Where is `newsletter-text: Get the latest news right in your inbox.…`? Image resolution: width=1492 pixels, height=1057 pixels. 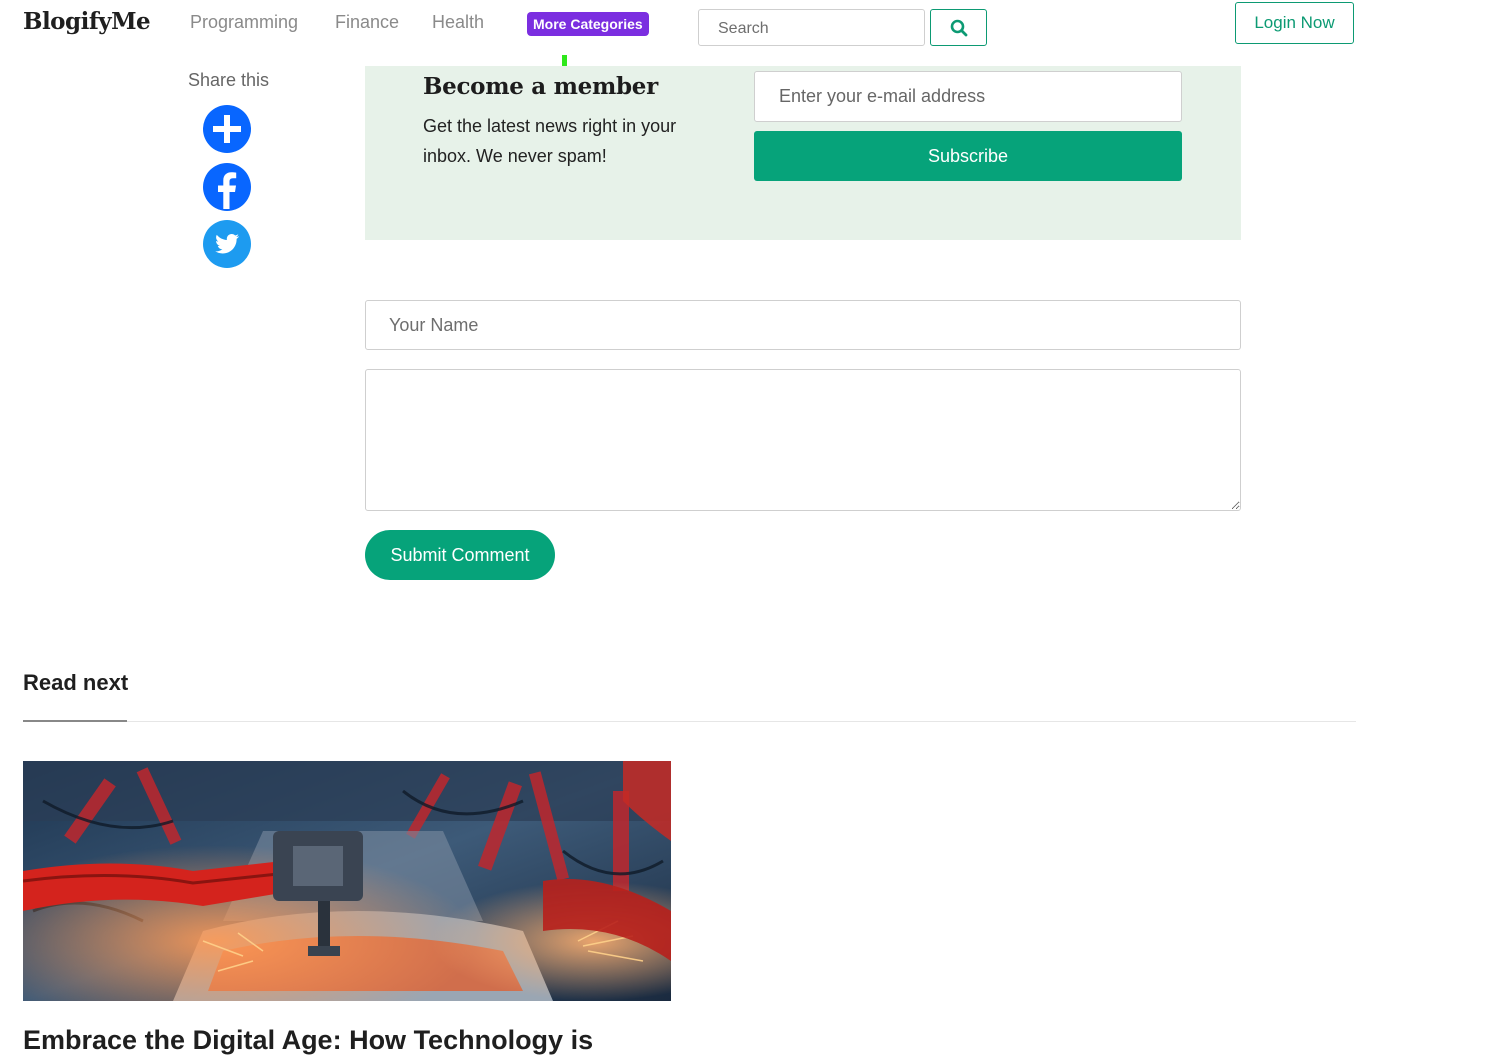
newsletter-text: Get the latest news right in your inbox.… is located at coordinates (550, 141).